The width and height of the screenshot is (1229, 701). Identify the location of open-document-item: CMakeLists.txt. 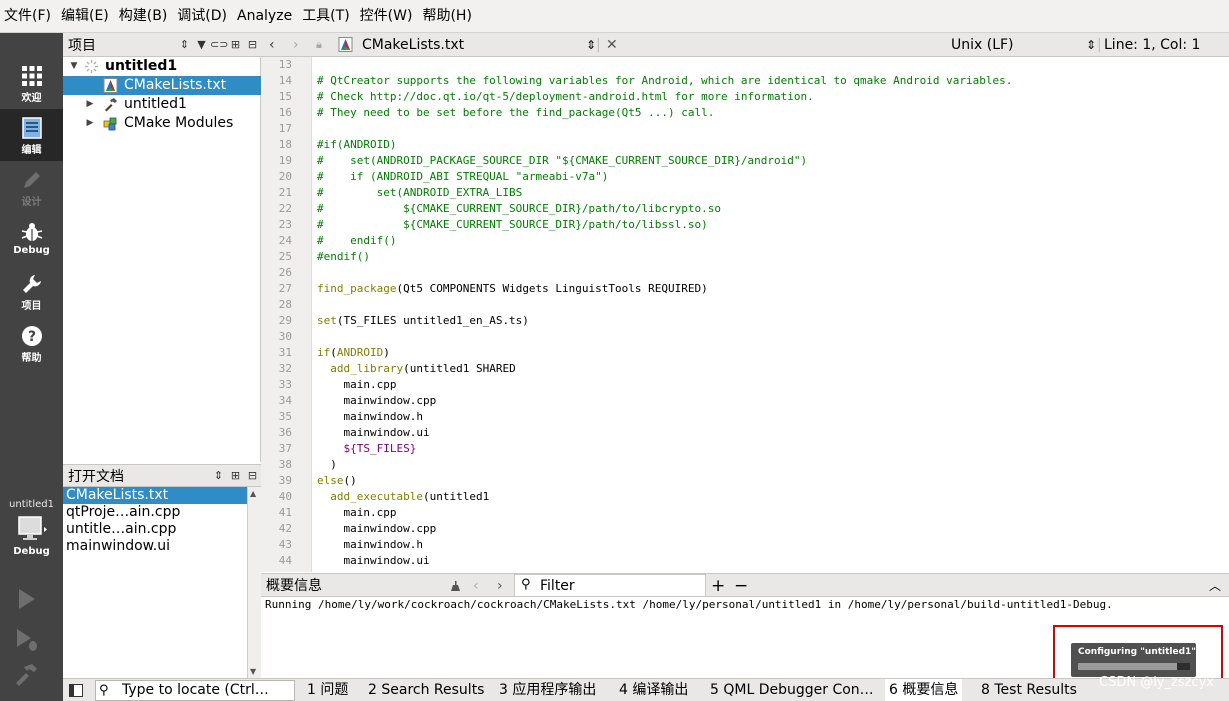
(155, 495).